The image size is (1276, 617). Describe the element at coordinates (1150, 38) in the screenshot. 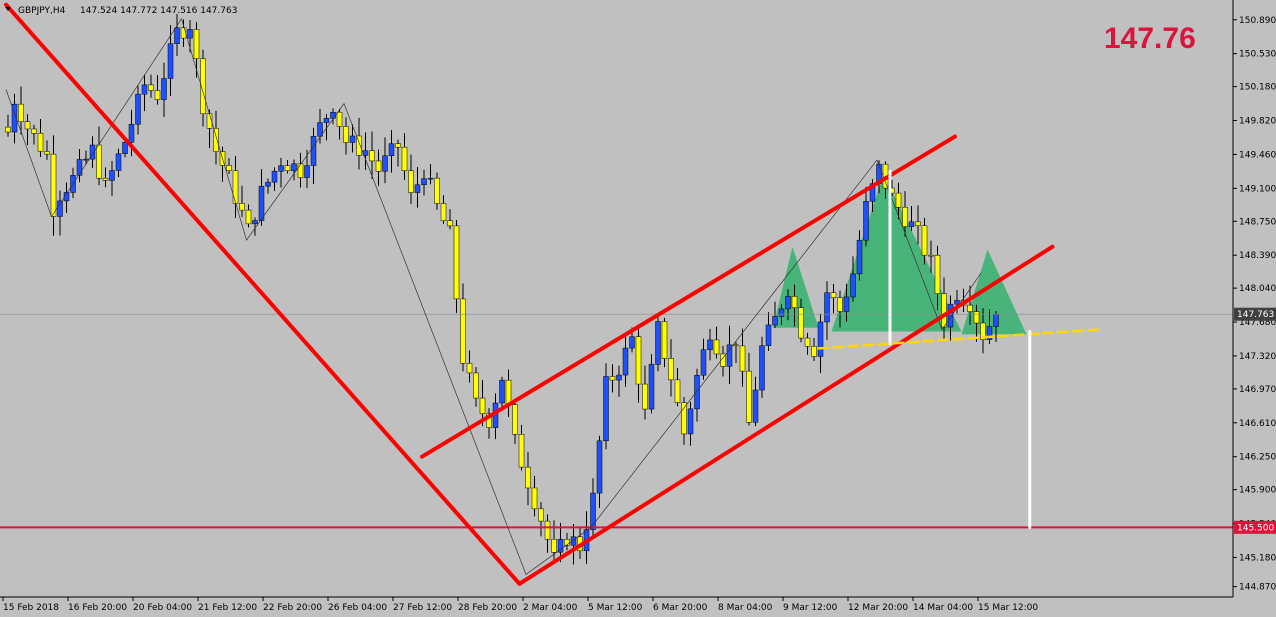

I see `big-price-display: 147.76` at that location.